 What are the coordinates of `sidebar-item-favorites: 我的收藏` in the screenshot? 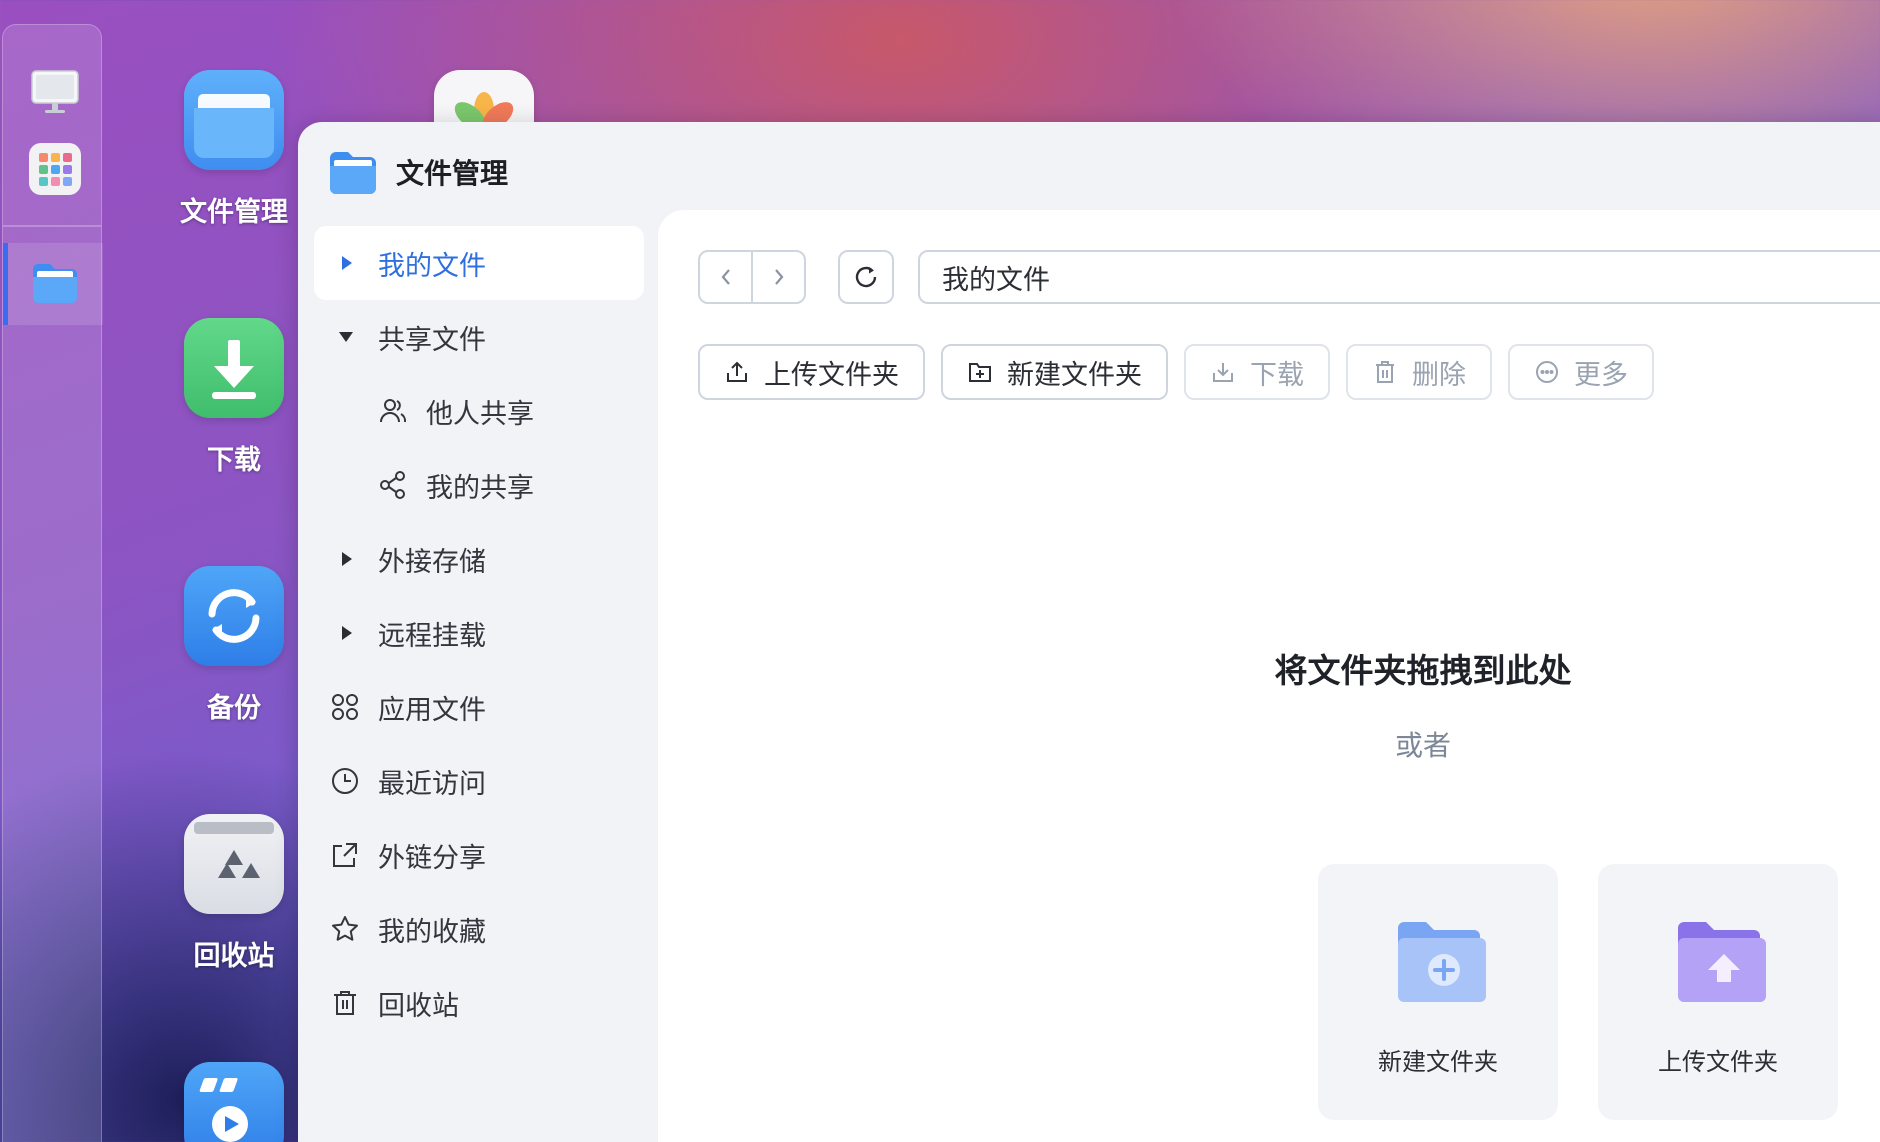 It's located at (479, 929).